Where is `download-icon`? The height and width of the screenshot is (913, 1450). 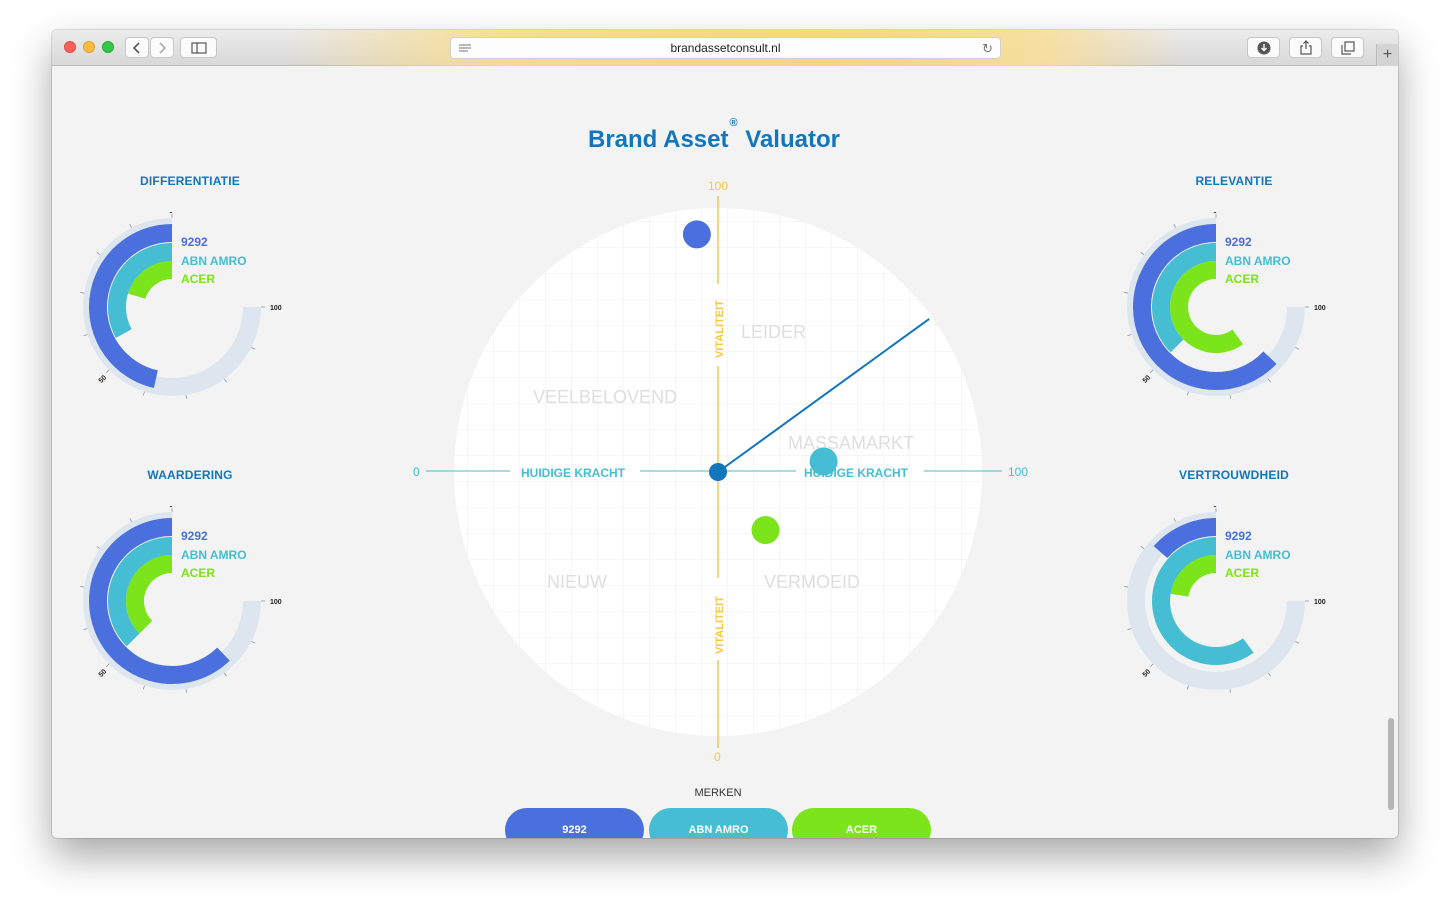
download-icon is located at coordinates (1263, 47).